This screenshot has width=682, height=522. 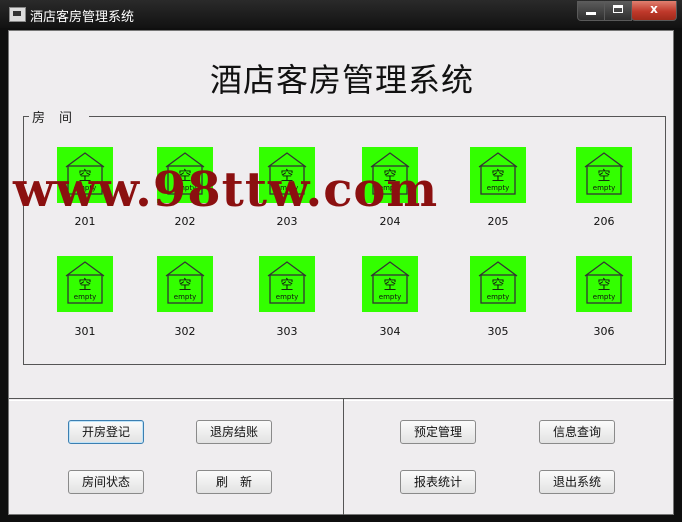 What do you see at coordinates (341, 14) in the screenshot?
I see `title-bar: 酒店客房管理系统 x` at bounding box center [341, 14].